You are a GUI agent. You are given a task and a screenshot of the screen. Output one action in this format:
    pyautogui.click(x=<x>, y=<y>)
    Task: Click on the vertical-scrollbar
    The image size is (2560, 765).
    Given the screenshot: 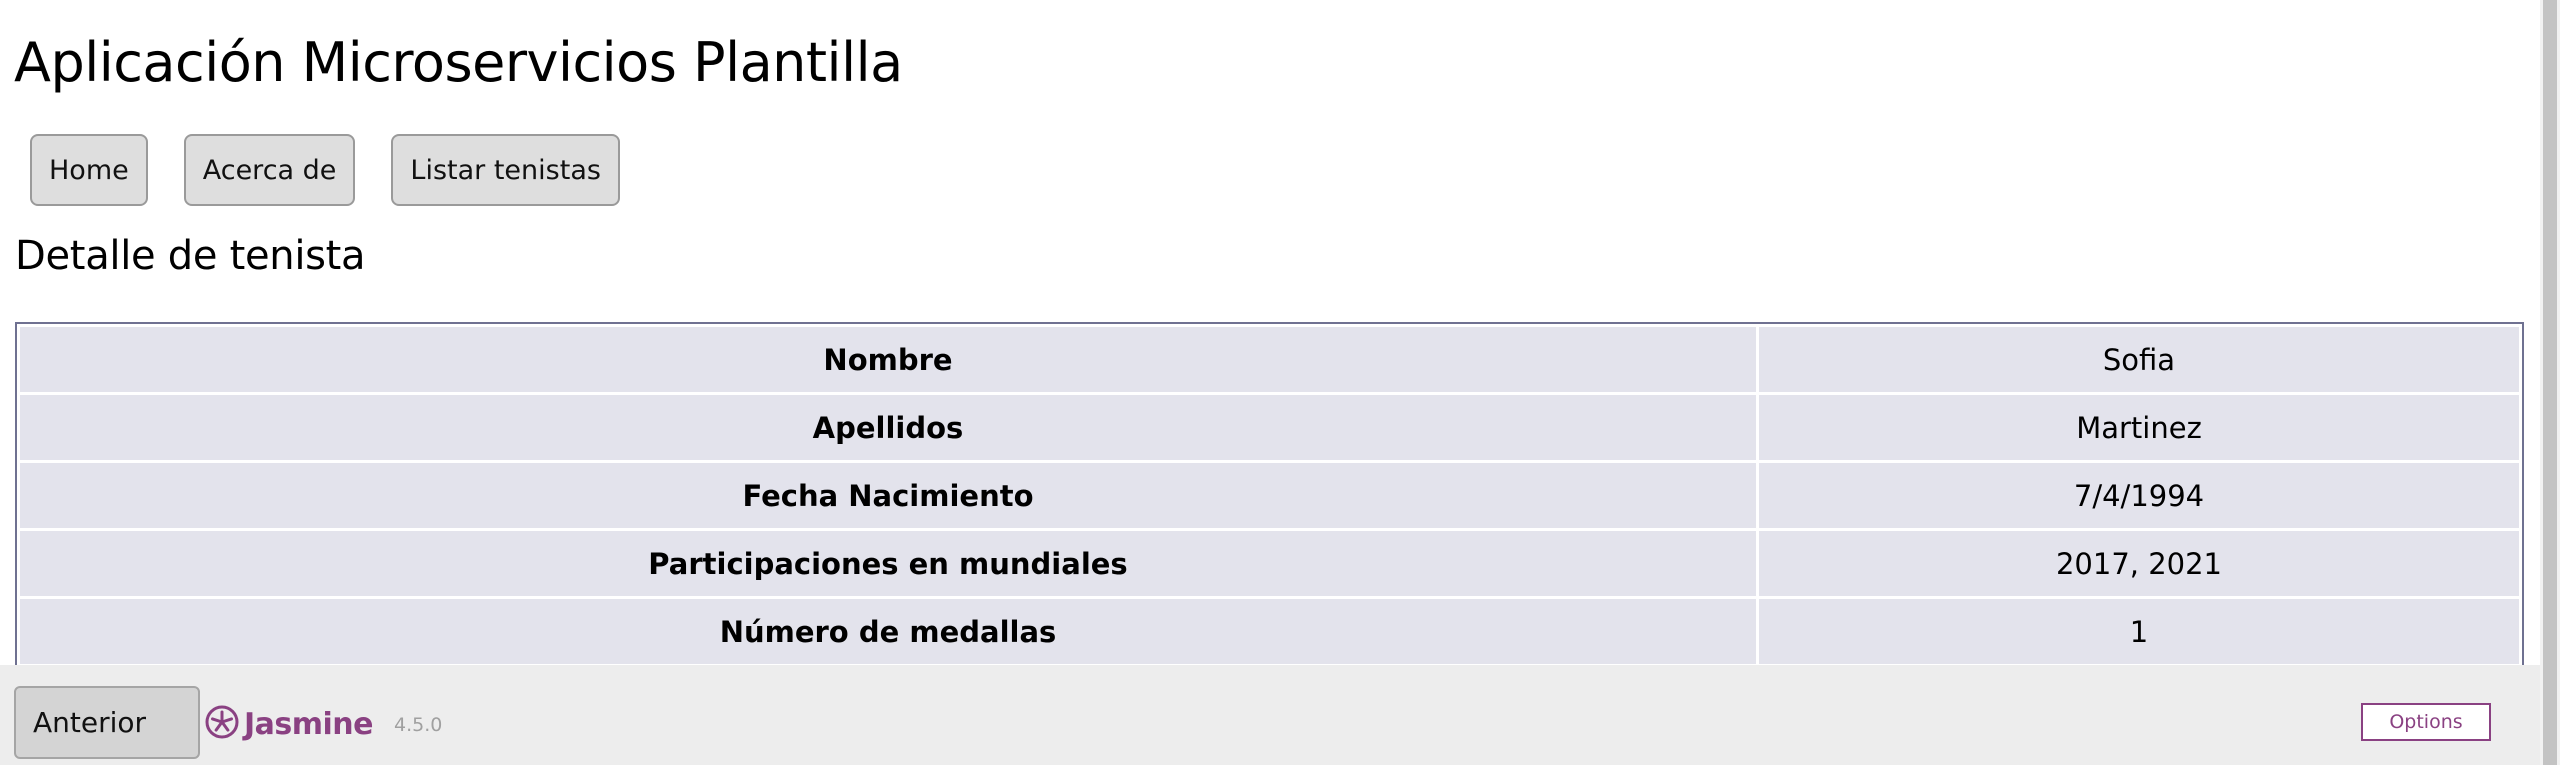 What is the action you would take?
    pyautogui.click(x=2550, y=382)
    